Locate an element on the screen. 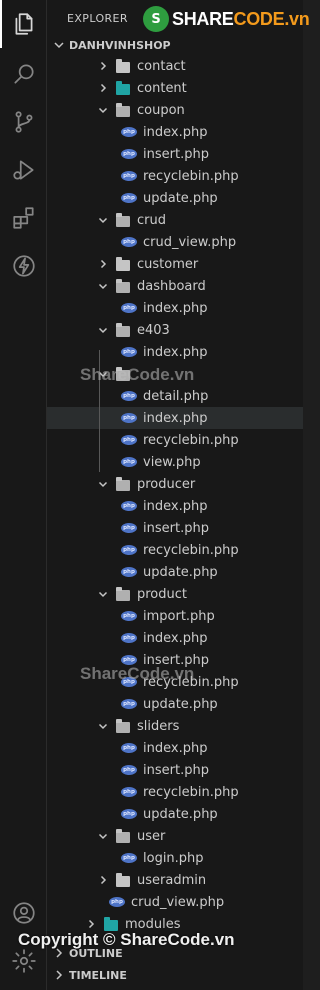 Image resolution: width=320 pixels, height=990 pixels. sidebar-title: EXPLORER is located at coordinates (97, 18).